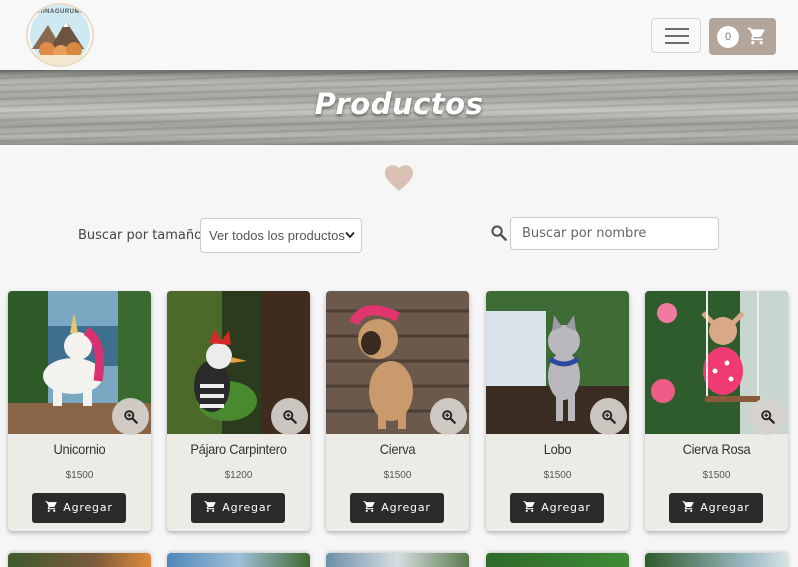 Image resolution: width=798 pixels, height=567 pixels. I want to click on cart-button: 0, so click(742, 36).